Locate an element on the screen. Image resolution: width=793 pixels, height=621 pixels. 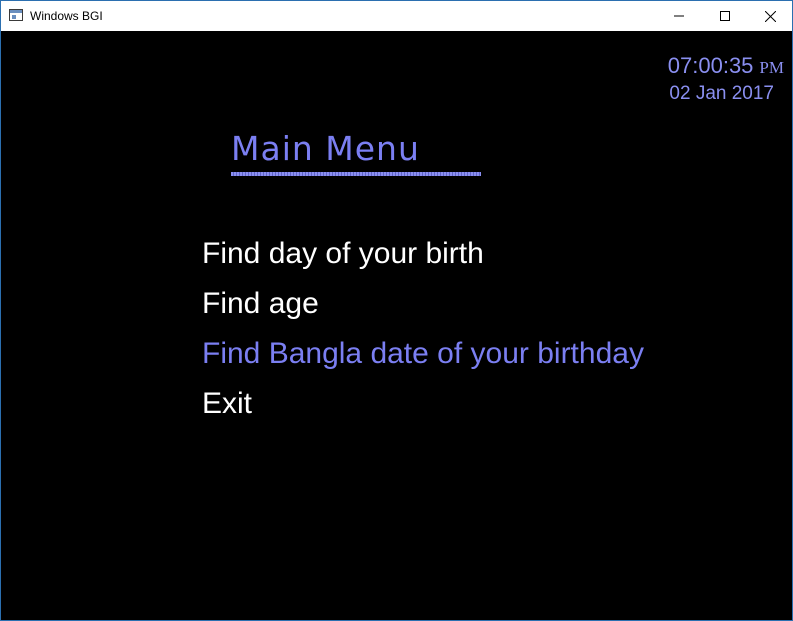
maximize-icon is located at coordinates (725, 16).